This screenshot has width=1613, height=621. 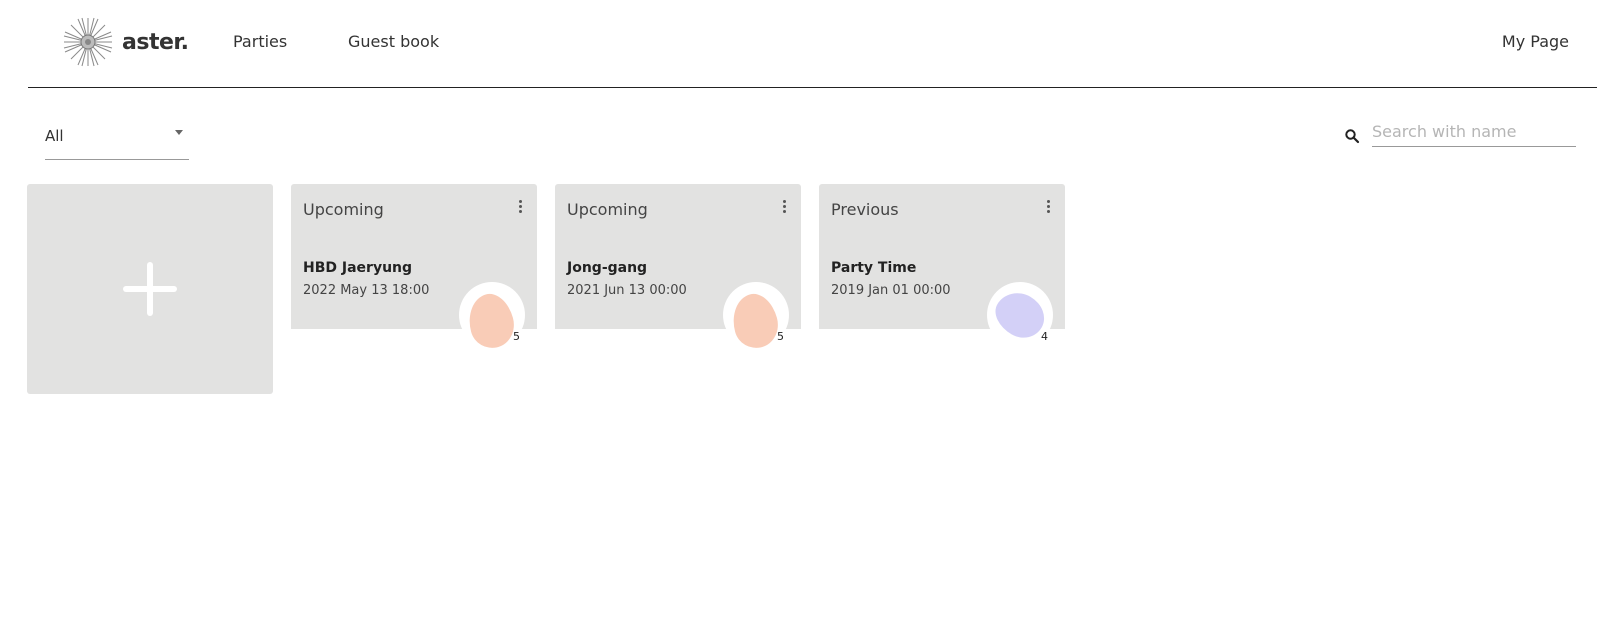 I want to click on party-filter-select: All, so click(x=117, y=138).